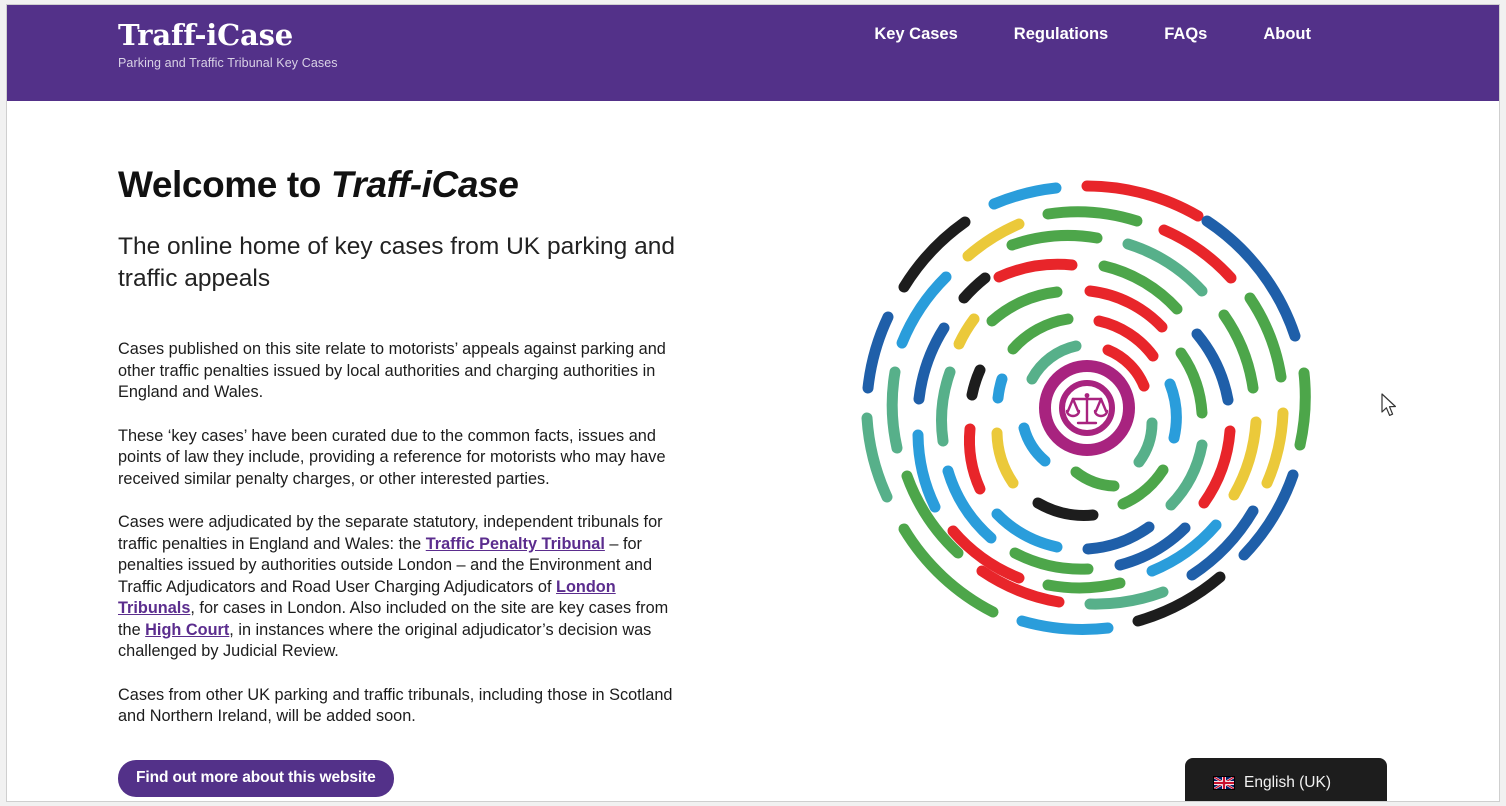 Image resolution: width=1506 pixels, height=806 pixels. I want to click on link-traffic-penalty-tribunal: Traffic Penalty Tribunal, so click(515, 544).